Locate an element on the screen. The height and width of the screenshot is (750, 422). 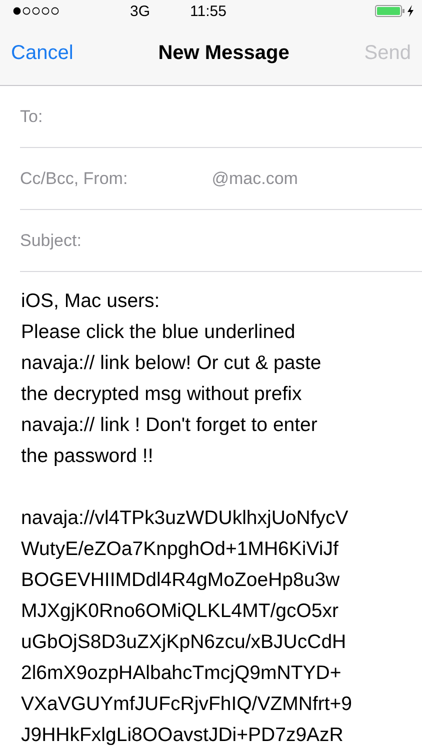
field-label: Subject: is located at coordinates (51, 240).